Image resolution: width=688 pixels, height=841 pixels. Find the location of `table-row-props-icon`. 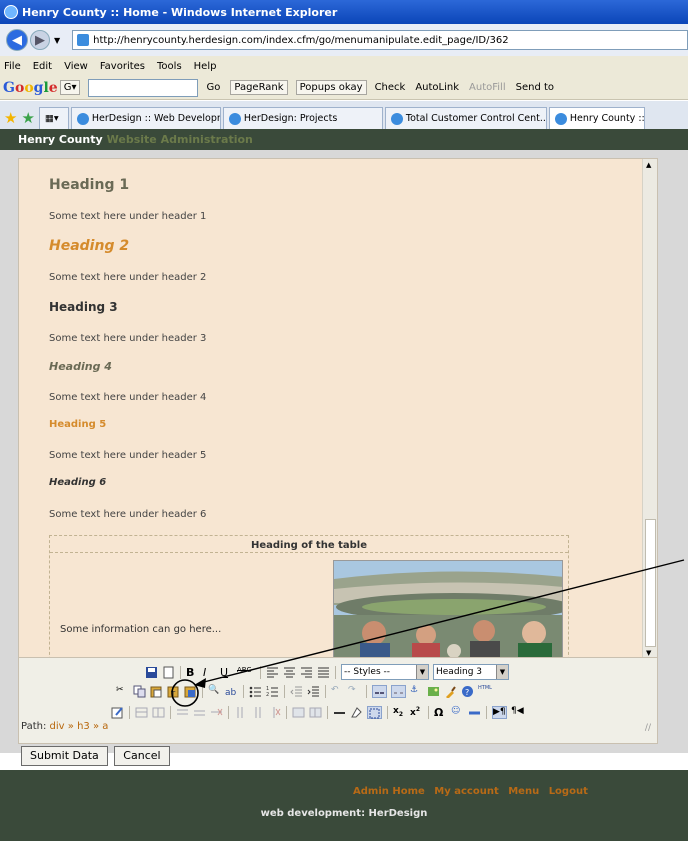

table-row-props-icon is located at coordinates (141, 712).